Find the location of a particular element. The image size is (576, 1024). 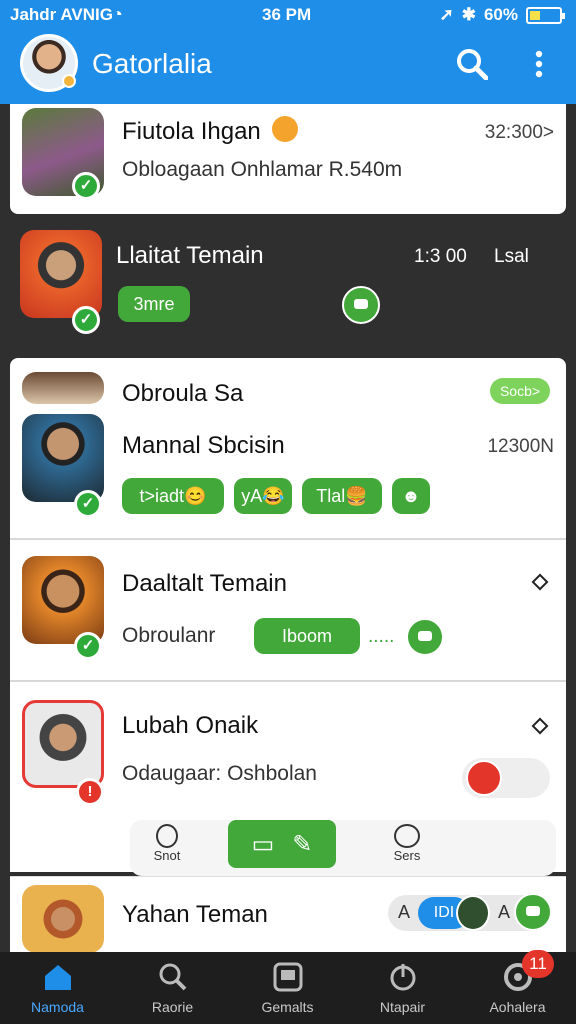

pen-icon: ✎ is located at coordinates (302, 844).